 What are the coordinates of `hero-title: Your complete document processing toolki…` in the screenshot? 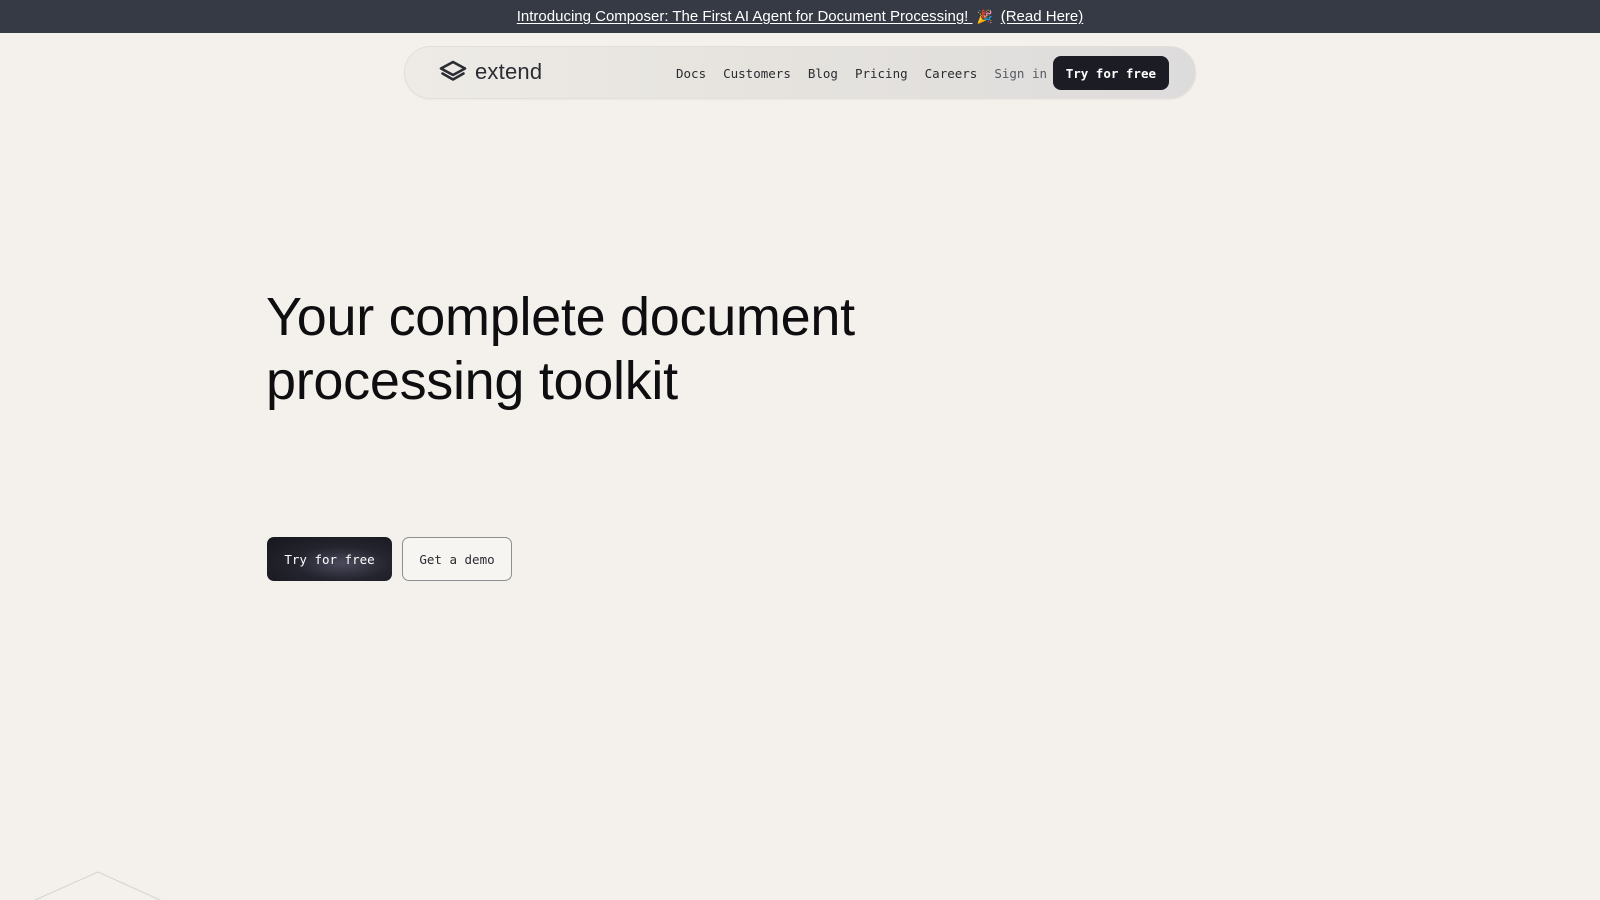 It's located at (616, 349).